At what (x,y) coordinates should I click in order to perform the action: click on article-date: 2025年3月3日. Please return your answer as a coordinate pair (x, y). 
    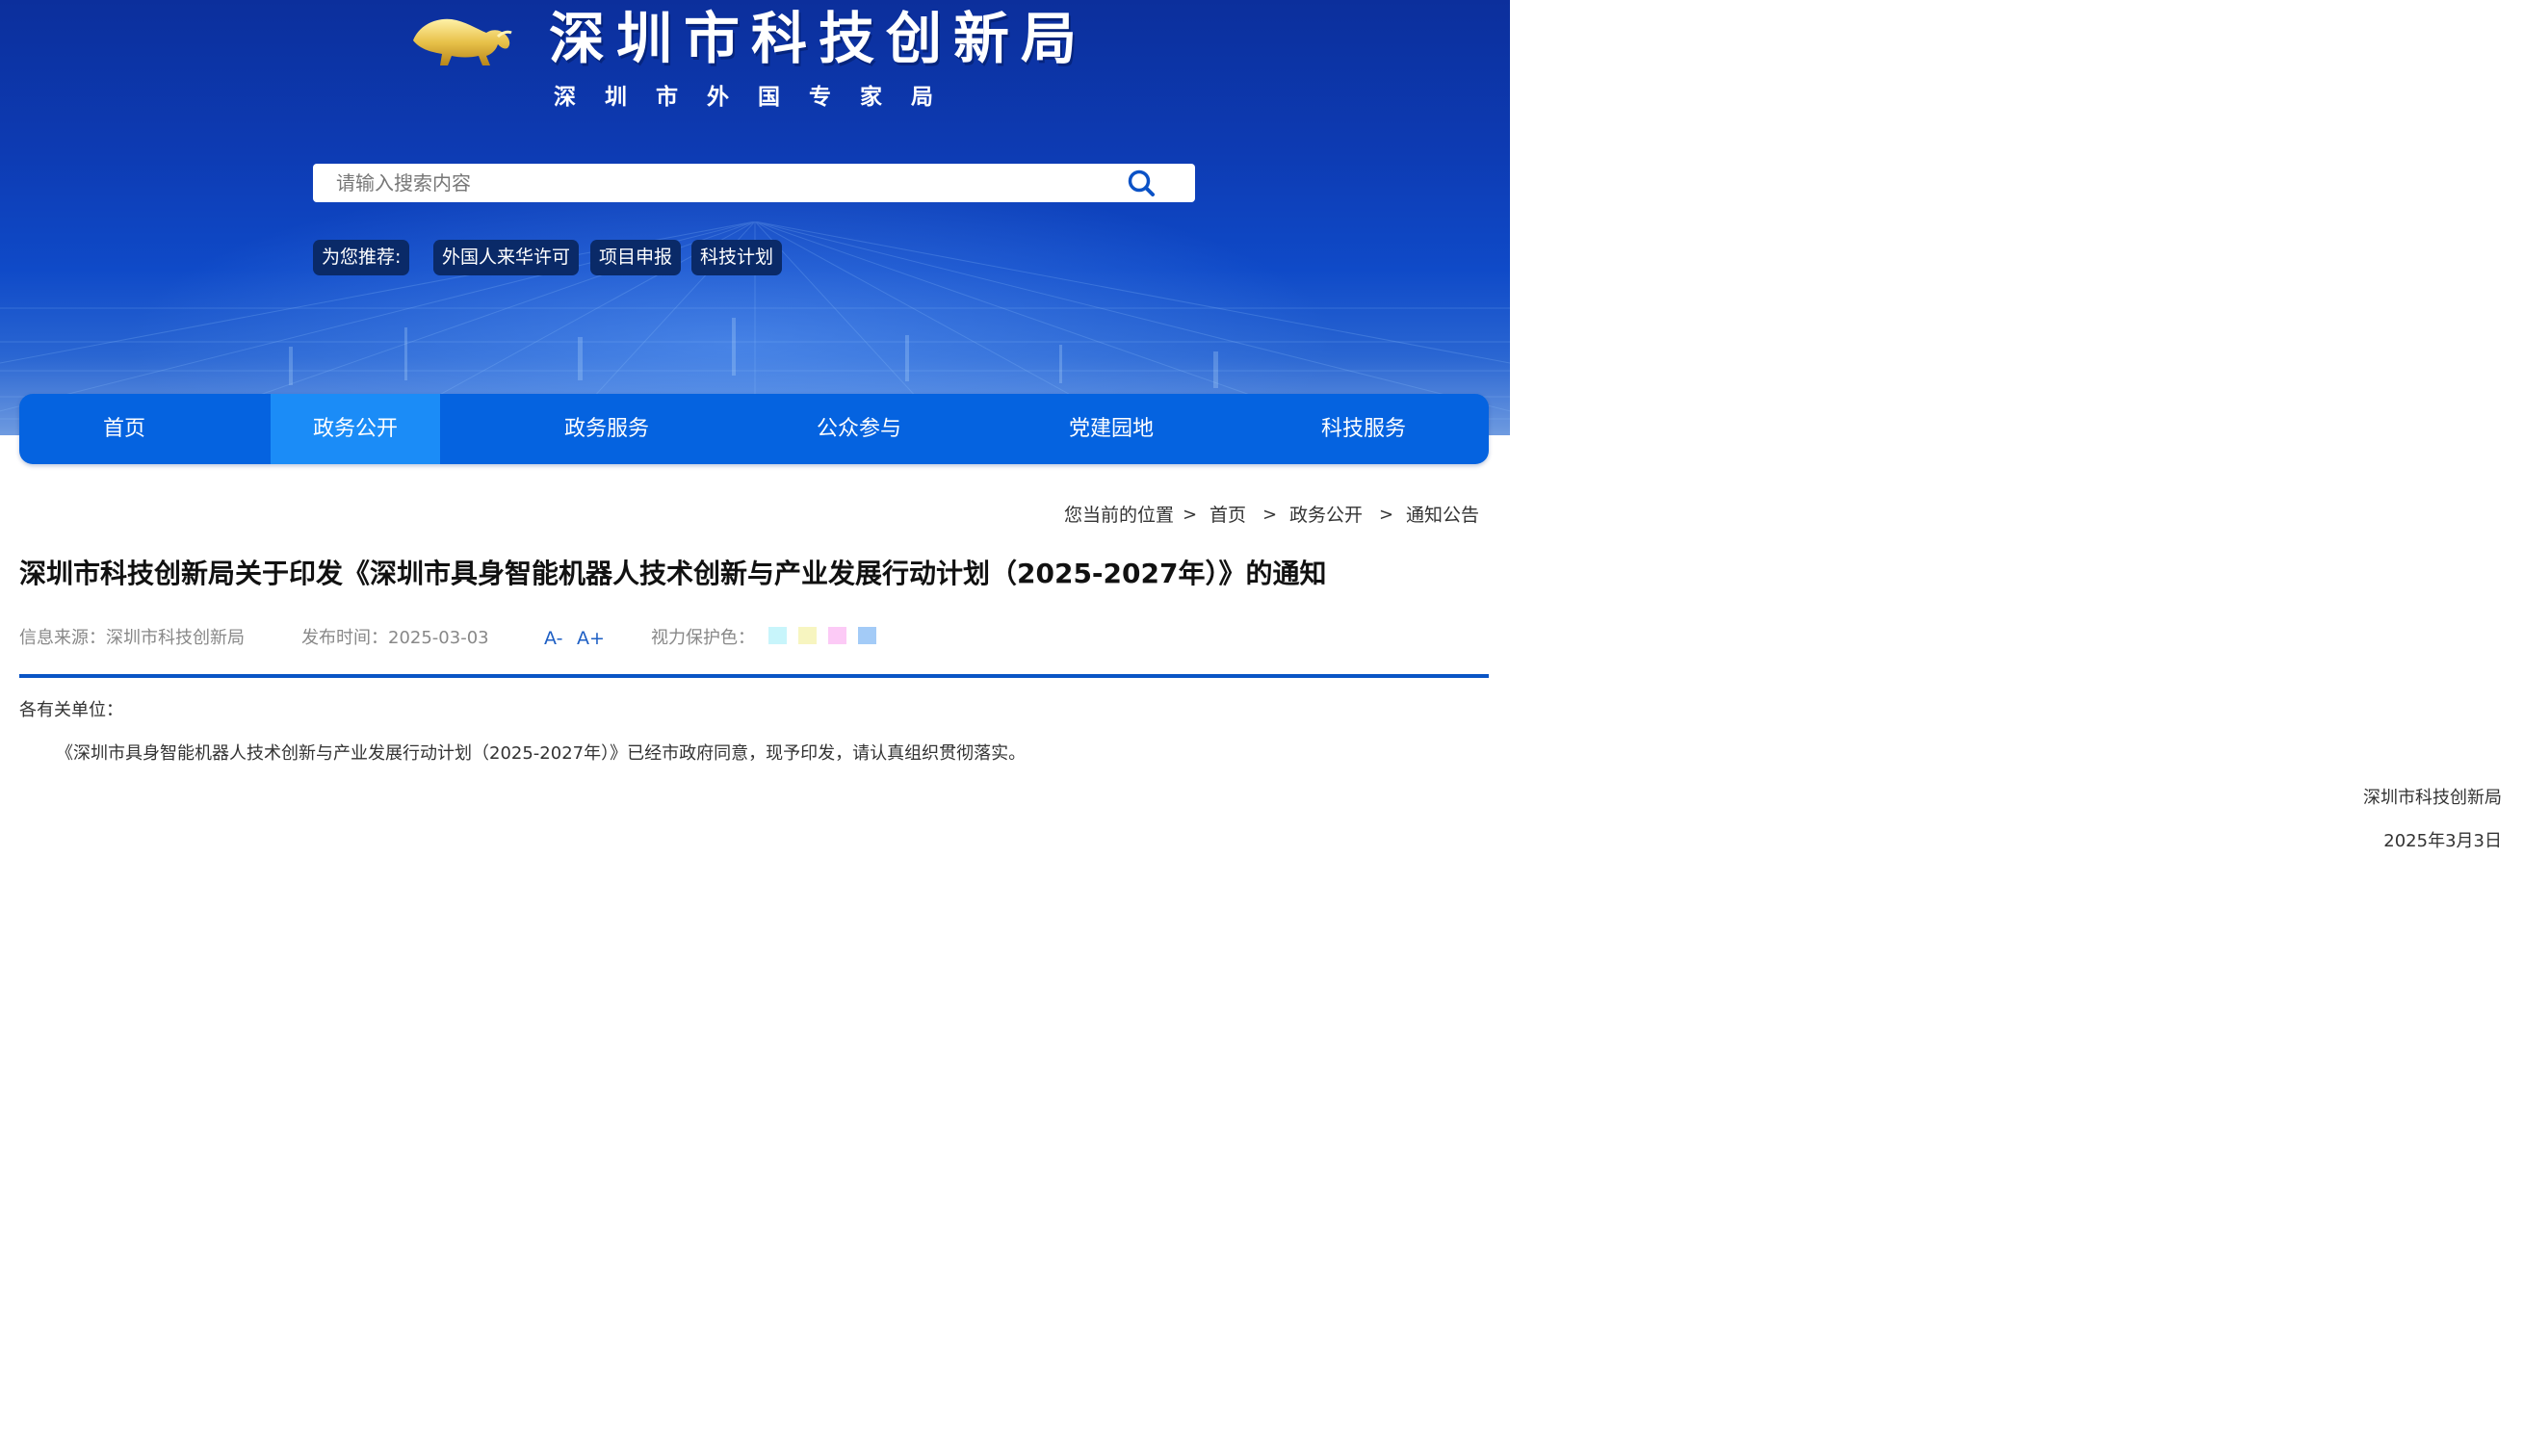
    Looking at the image, I should click on (2442, 841).